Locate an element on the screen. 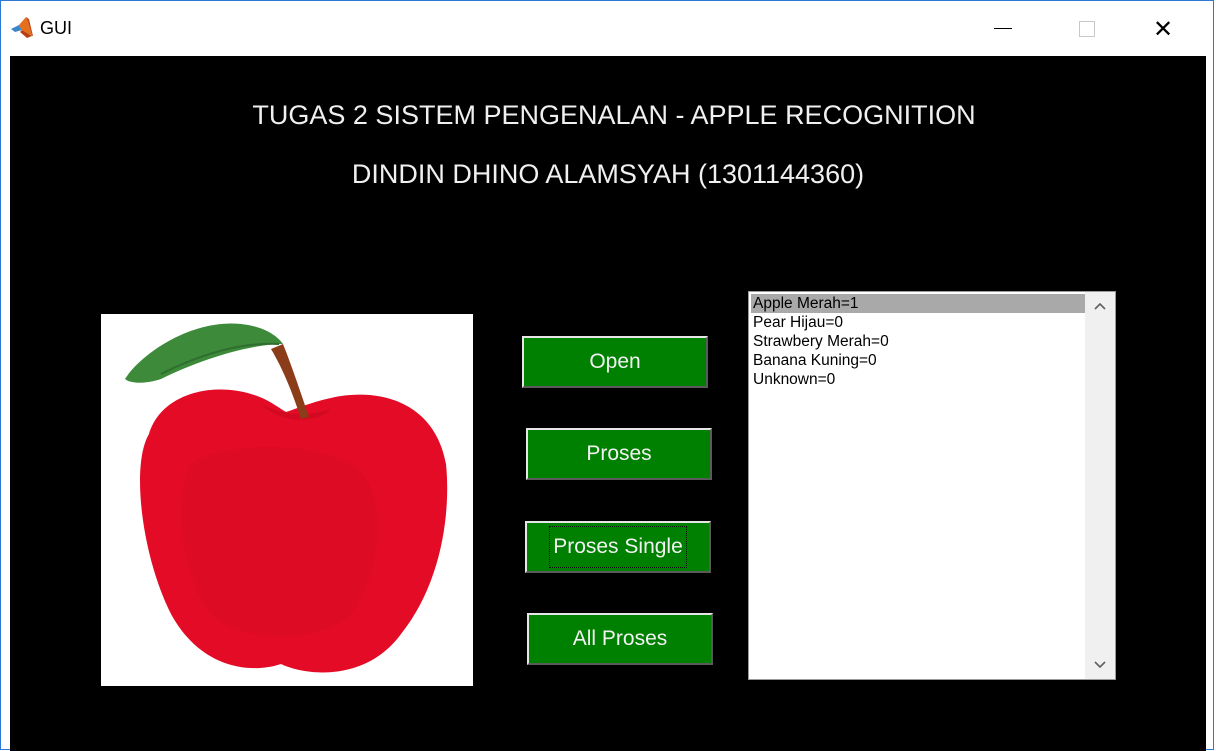  maximize-icon is located at coordinates (1087, 28).